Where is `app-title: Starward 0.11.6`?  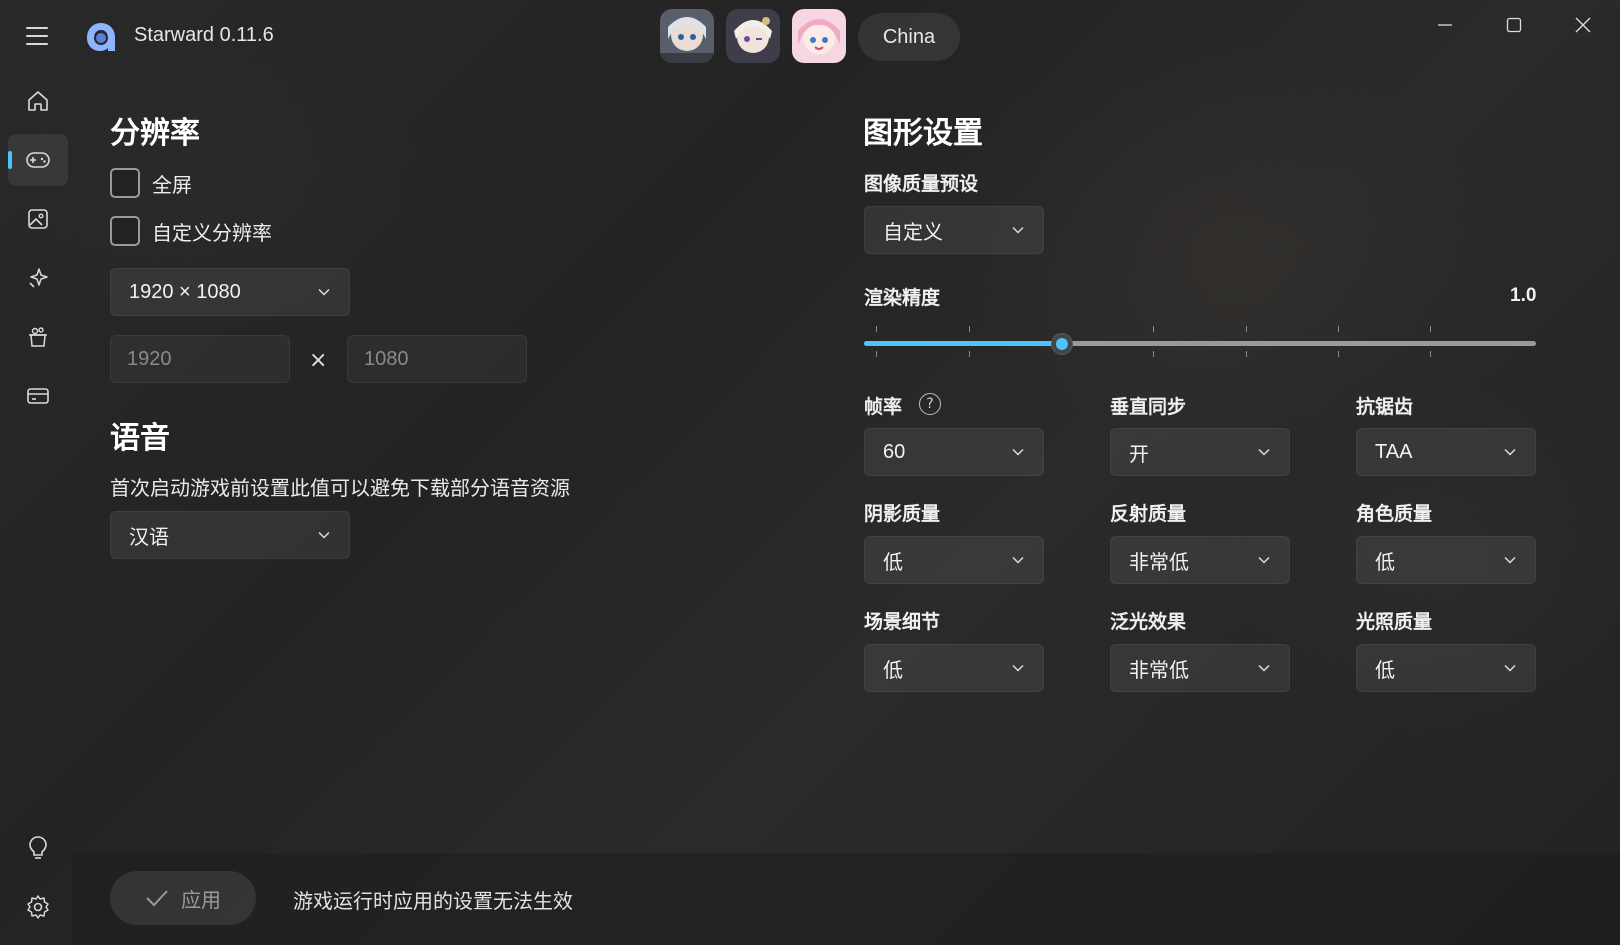 app-title: Starward 0.11.6 is located at coordinates (204, 35).